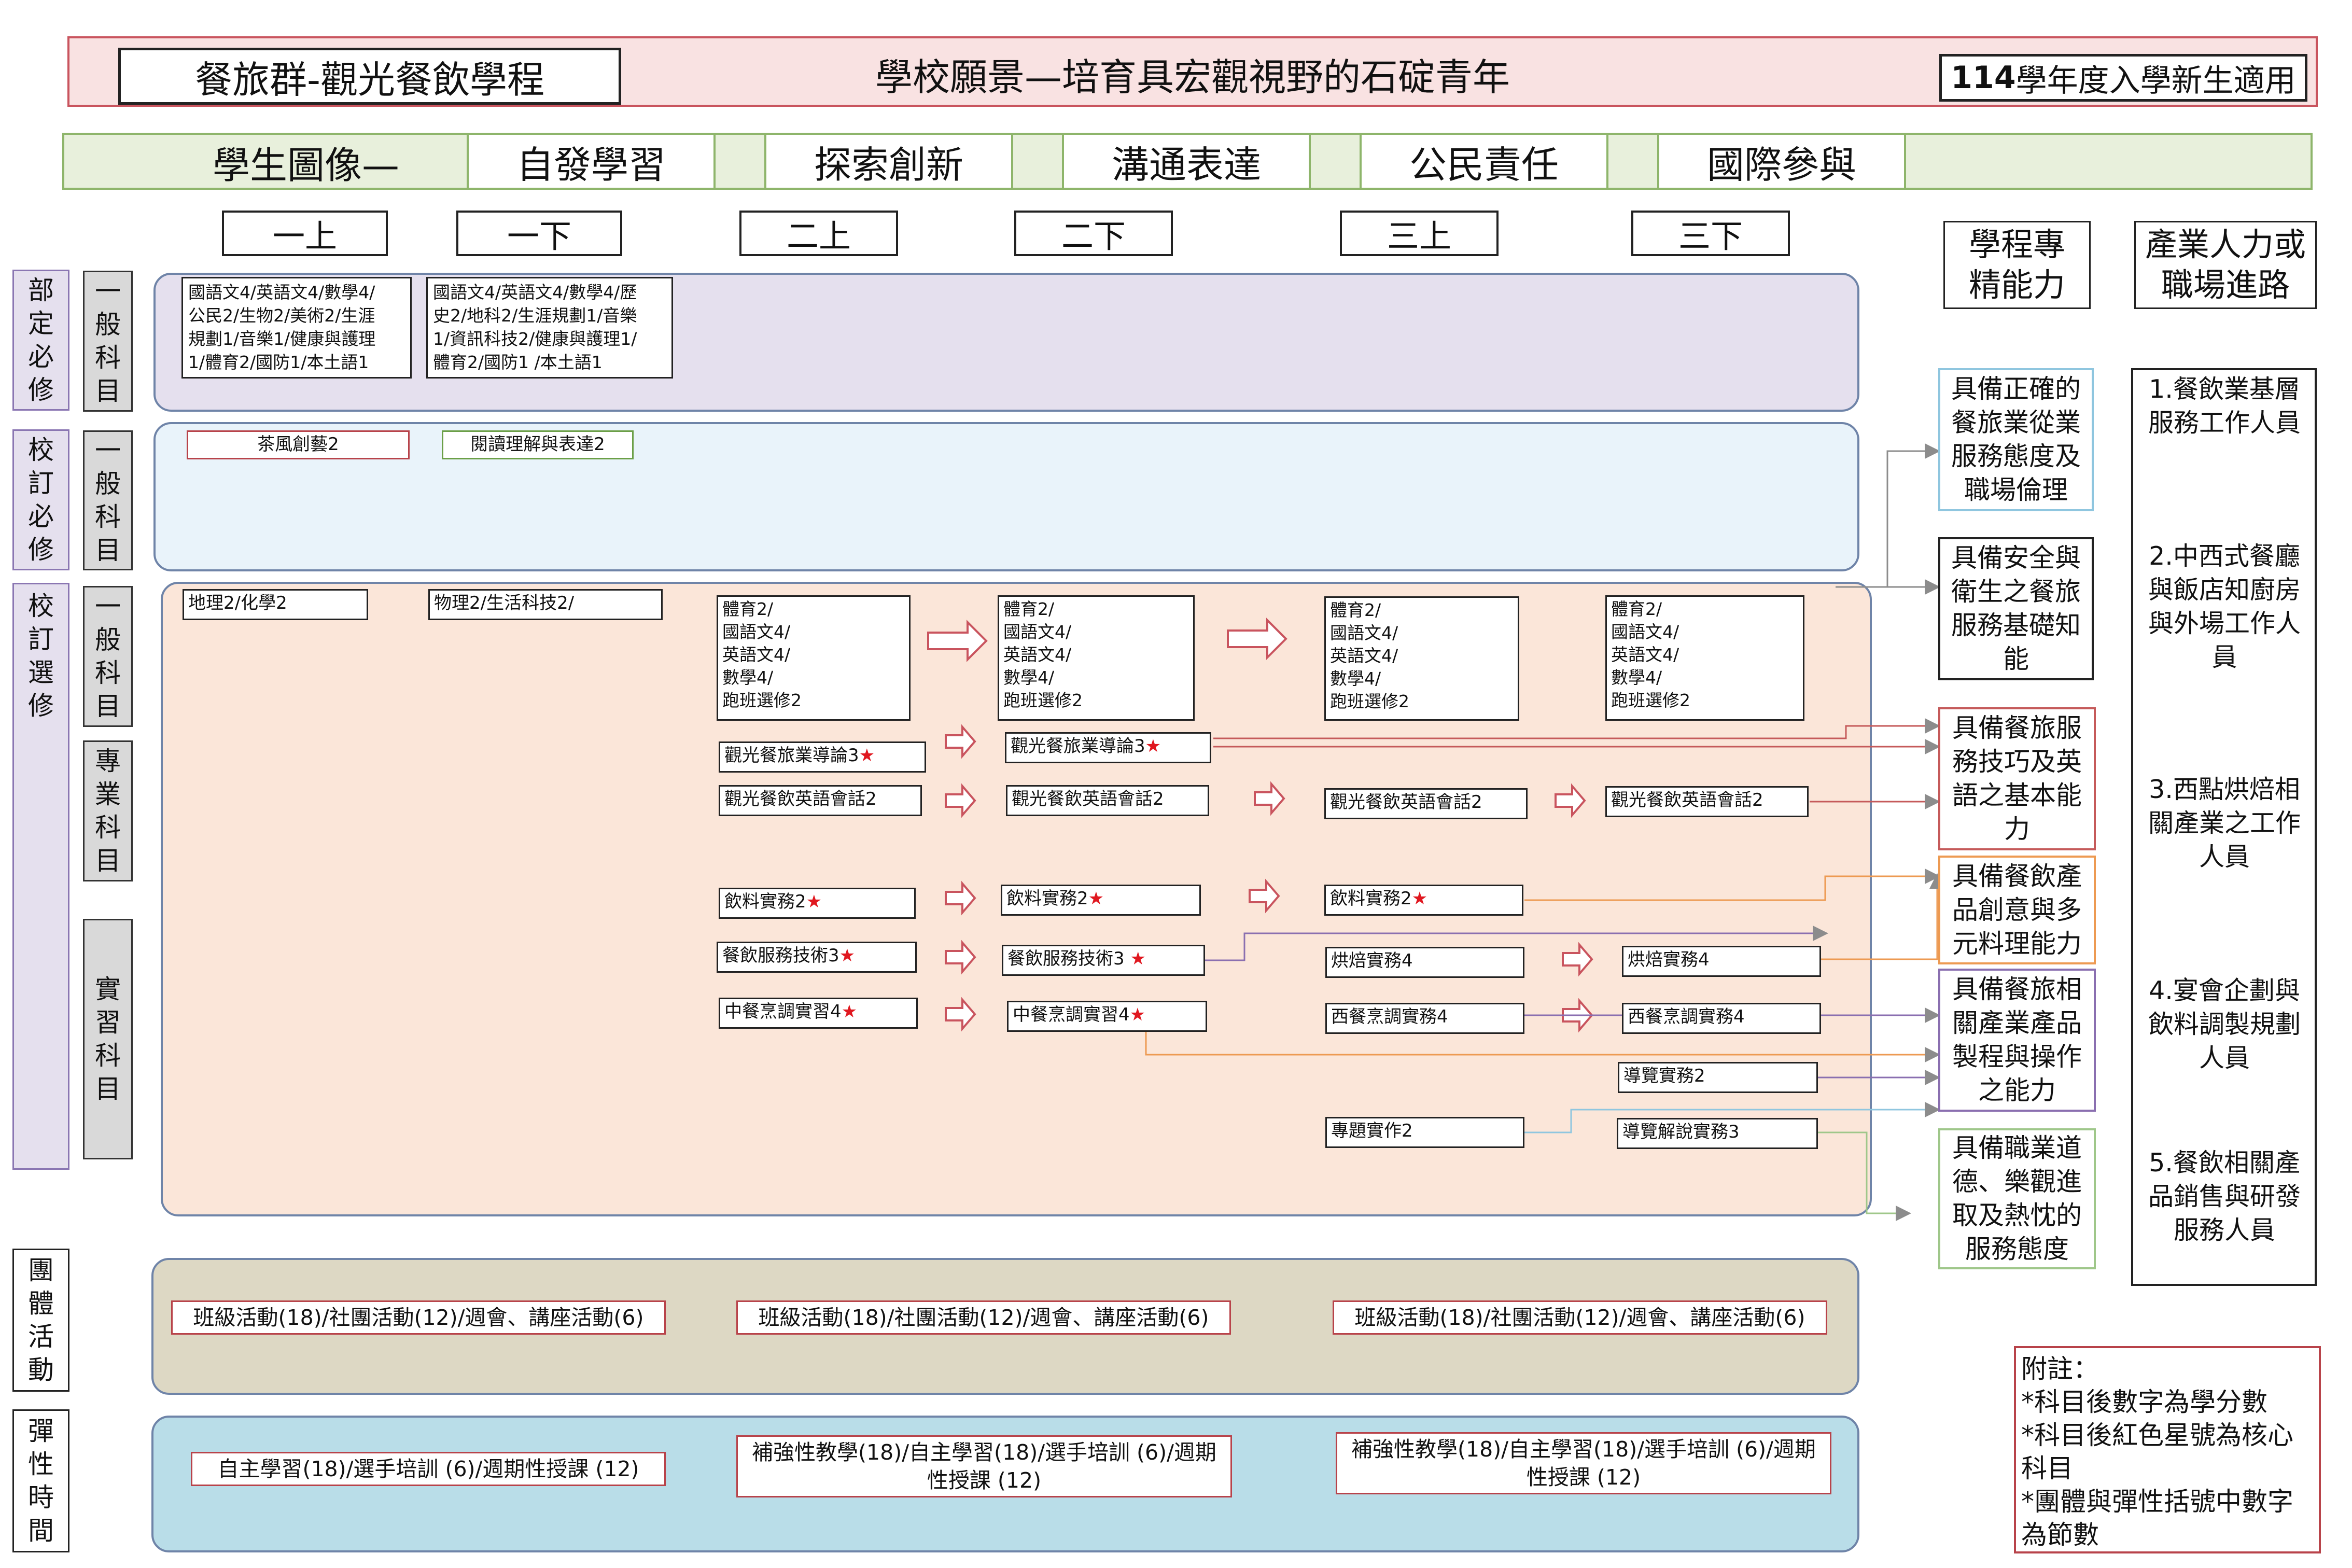  I want to click on group-activity-g11: 班級活動(18)/社團活動(12)/週會、講座活動(6), so click(983, 1317).